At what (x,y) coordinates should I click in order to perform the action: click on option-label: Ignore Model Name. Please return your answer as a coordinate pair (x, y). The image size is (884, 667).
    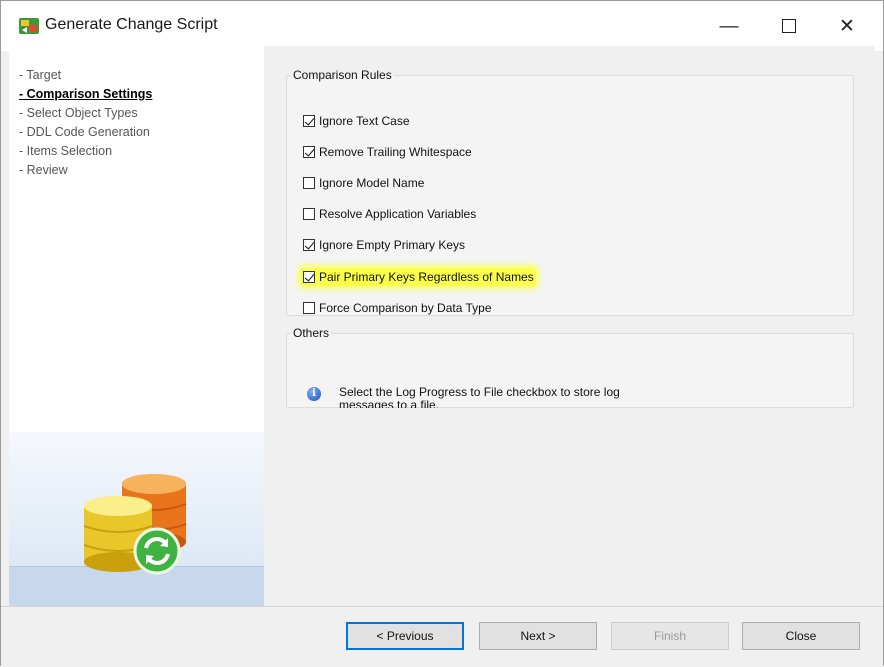
    Looking at the image, I should click on (372, 183).